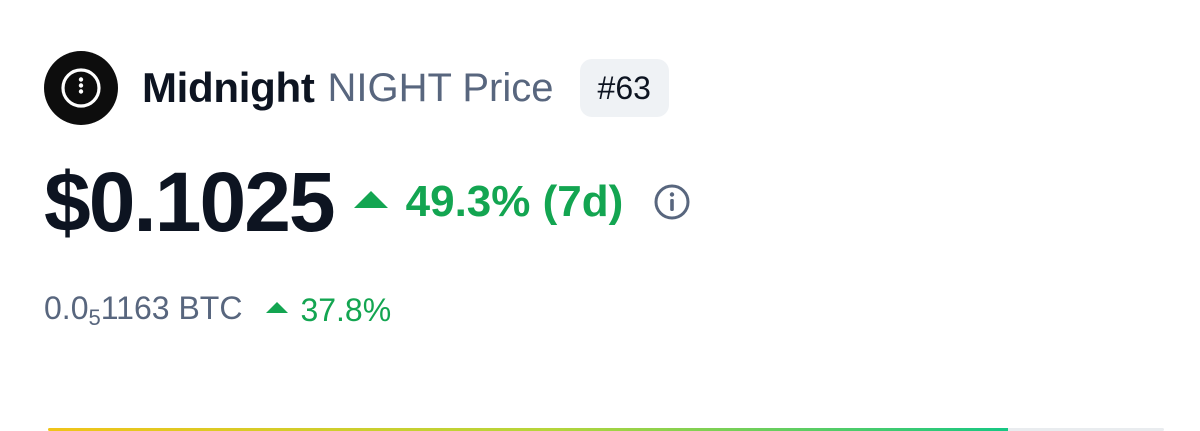  What do you see at coordinates (672, 202) in the screenshot?
I see `info-icon` at bounding box center [672, 202].